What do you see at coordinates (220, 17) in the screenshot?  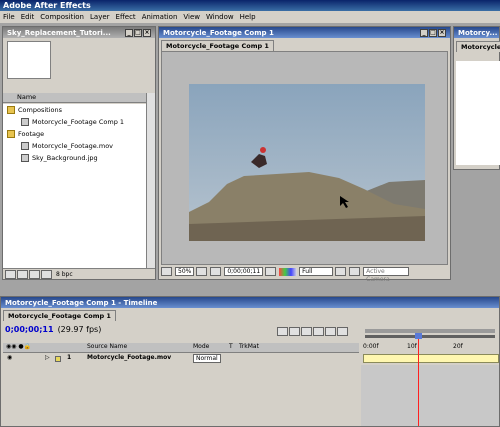 I see `menu-item-window: Window` at bounding box center [220, 17].